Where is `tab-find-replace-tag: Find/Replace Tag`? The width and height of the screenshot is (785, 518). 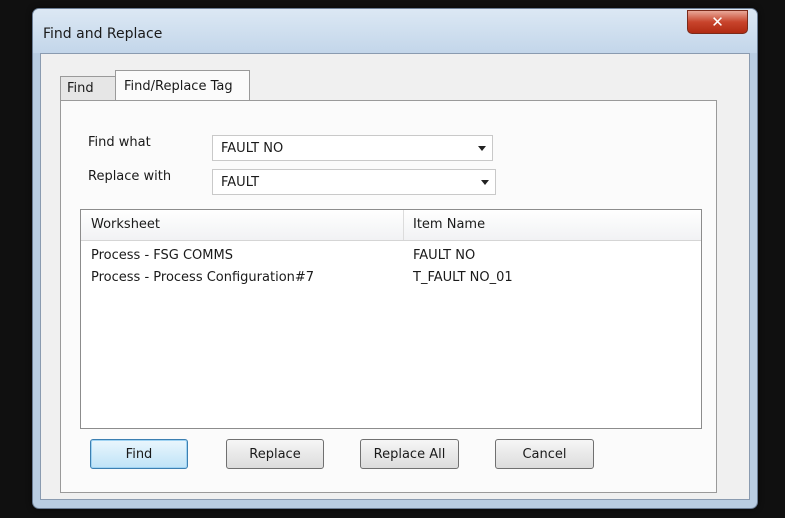
tab-find-replace-tag: Find/Replace Tag is located at coordinates (182, 85).